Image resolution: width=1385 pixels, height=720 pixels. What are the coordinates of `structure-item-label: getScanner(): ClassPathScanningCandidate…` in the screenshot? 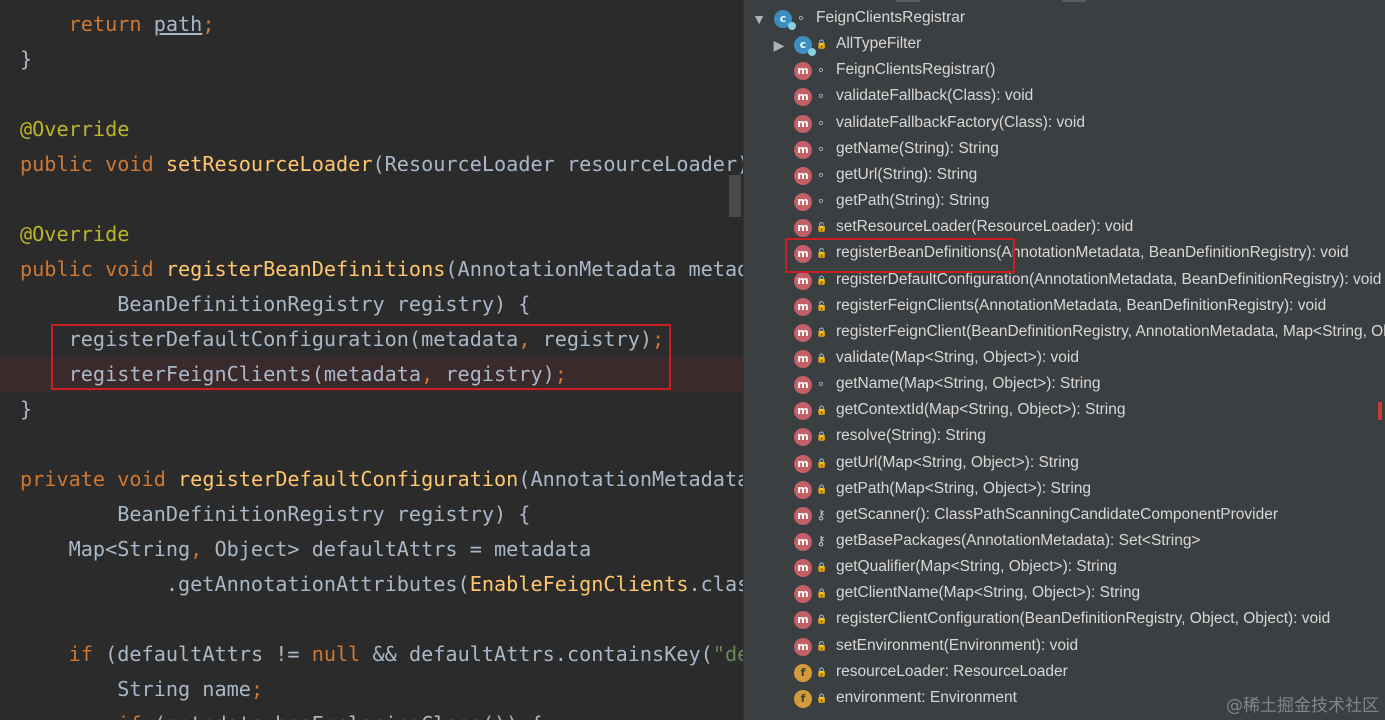 It's located at (1057, 514).